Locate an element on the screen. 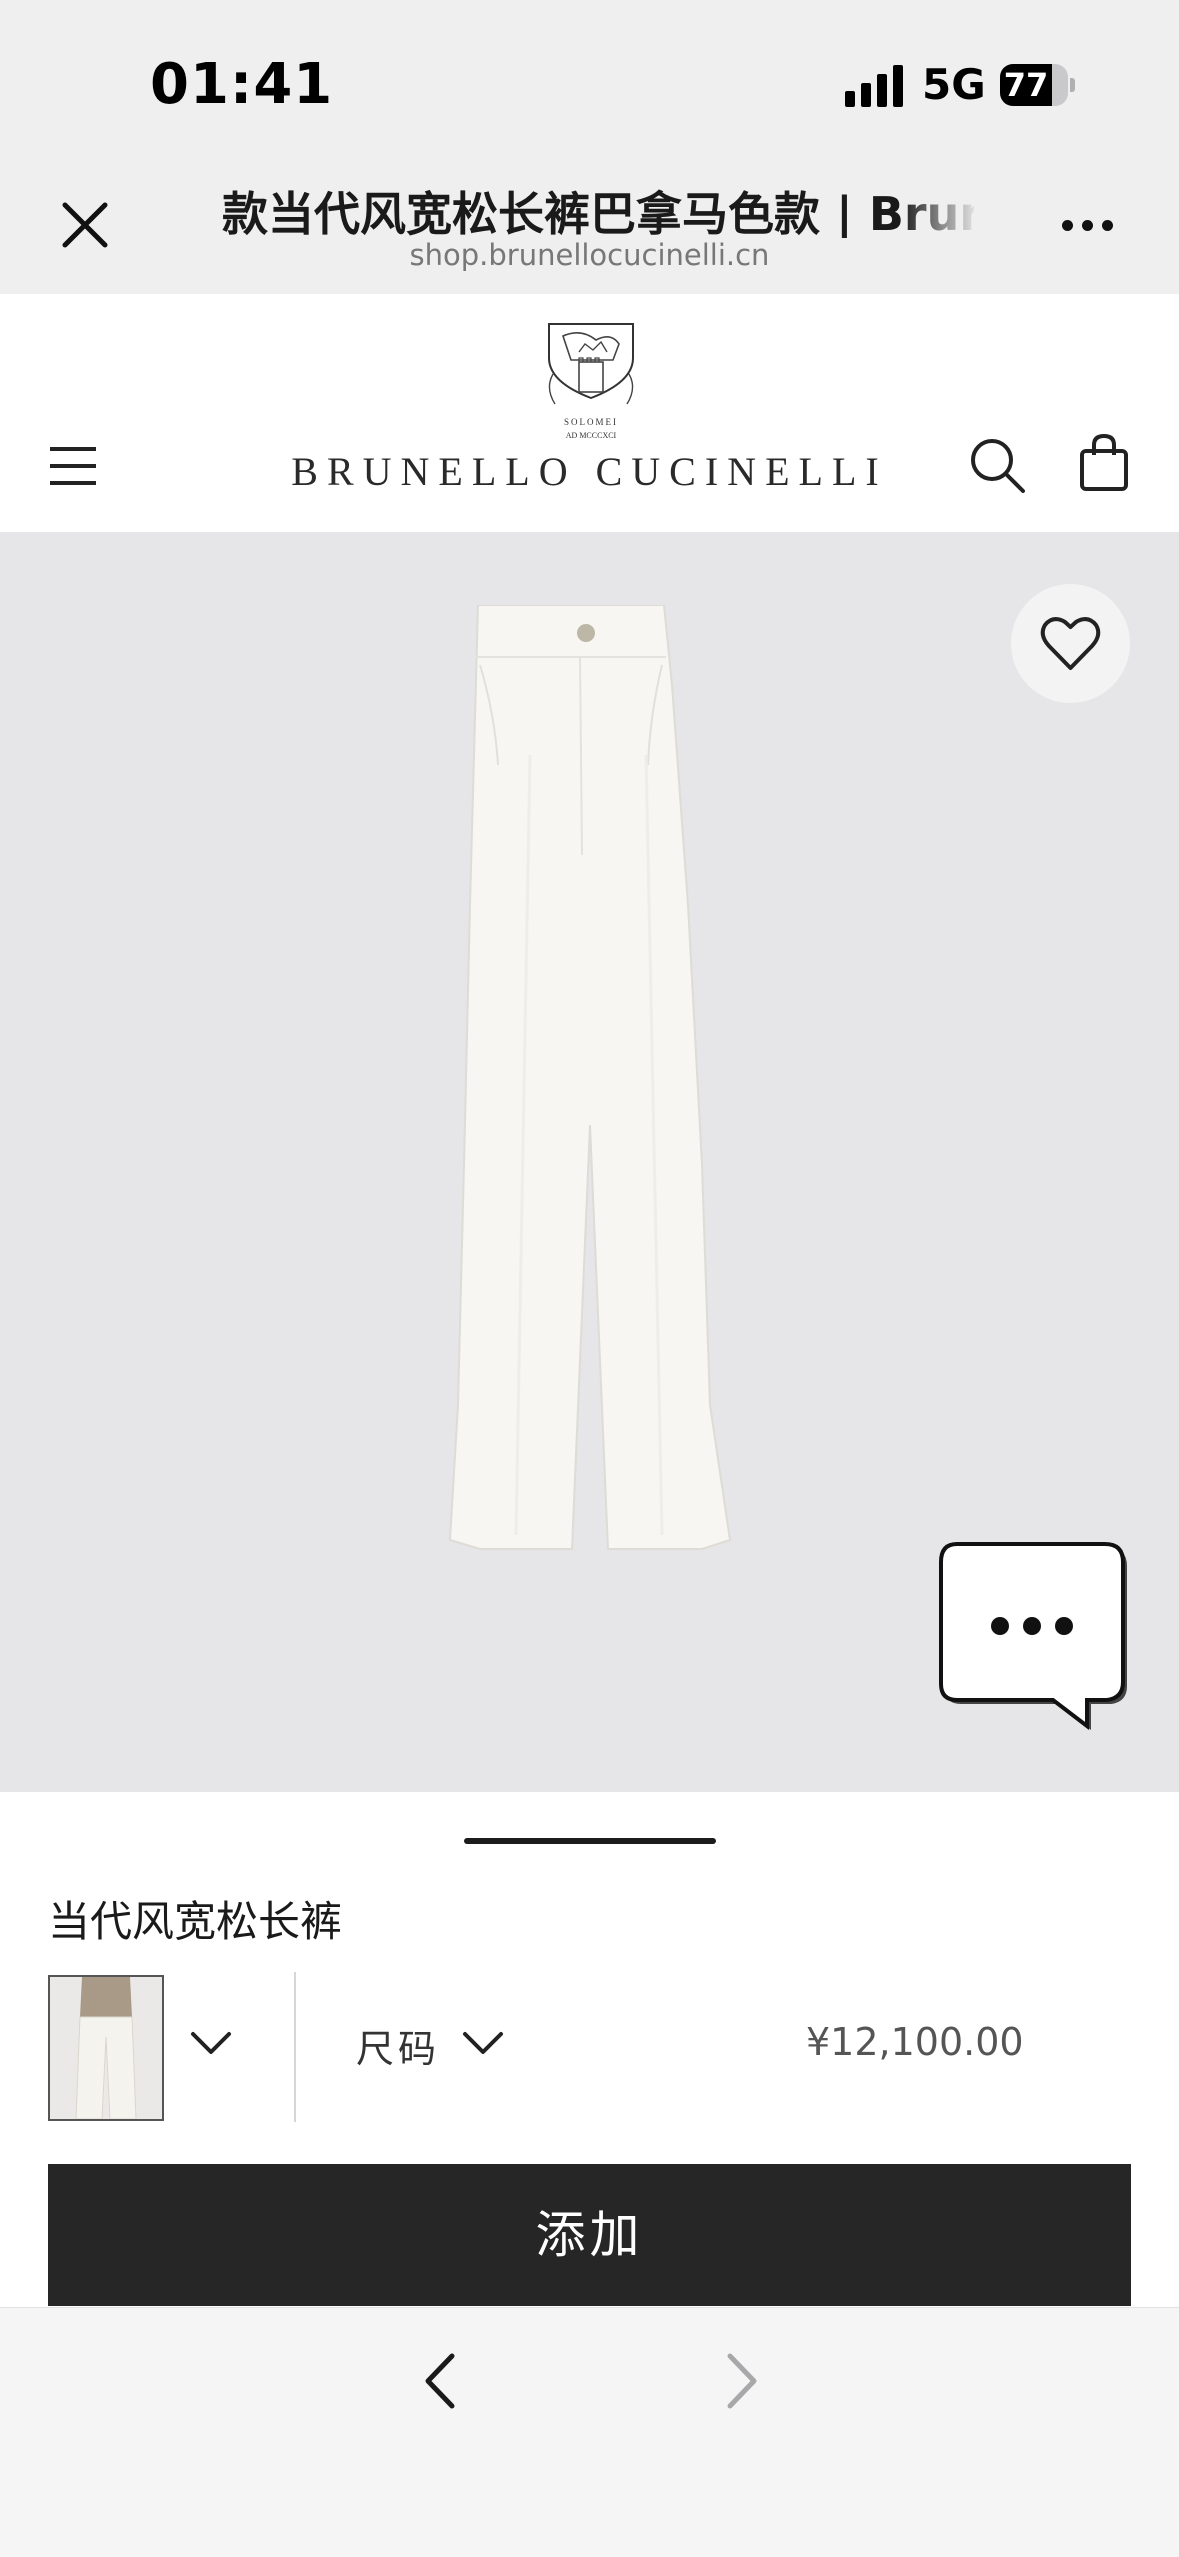 The height and width of the screenshot is (2557, 1179). heart-icon is located at coordinates (1070, 643).